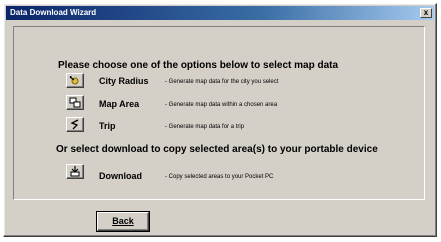  Describe the element at coordinates (123, 221) in the screenshot. I see `back-button: Back` at that location.